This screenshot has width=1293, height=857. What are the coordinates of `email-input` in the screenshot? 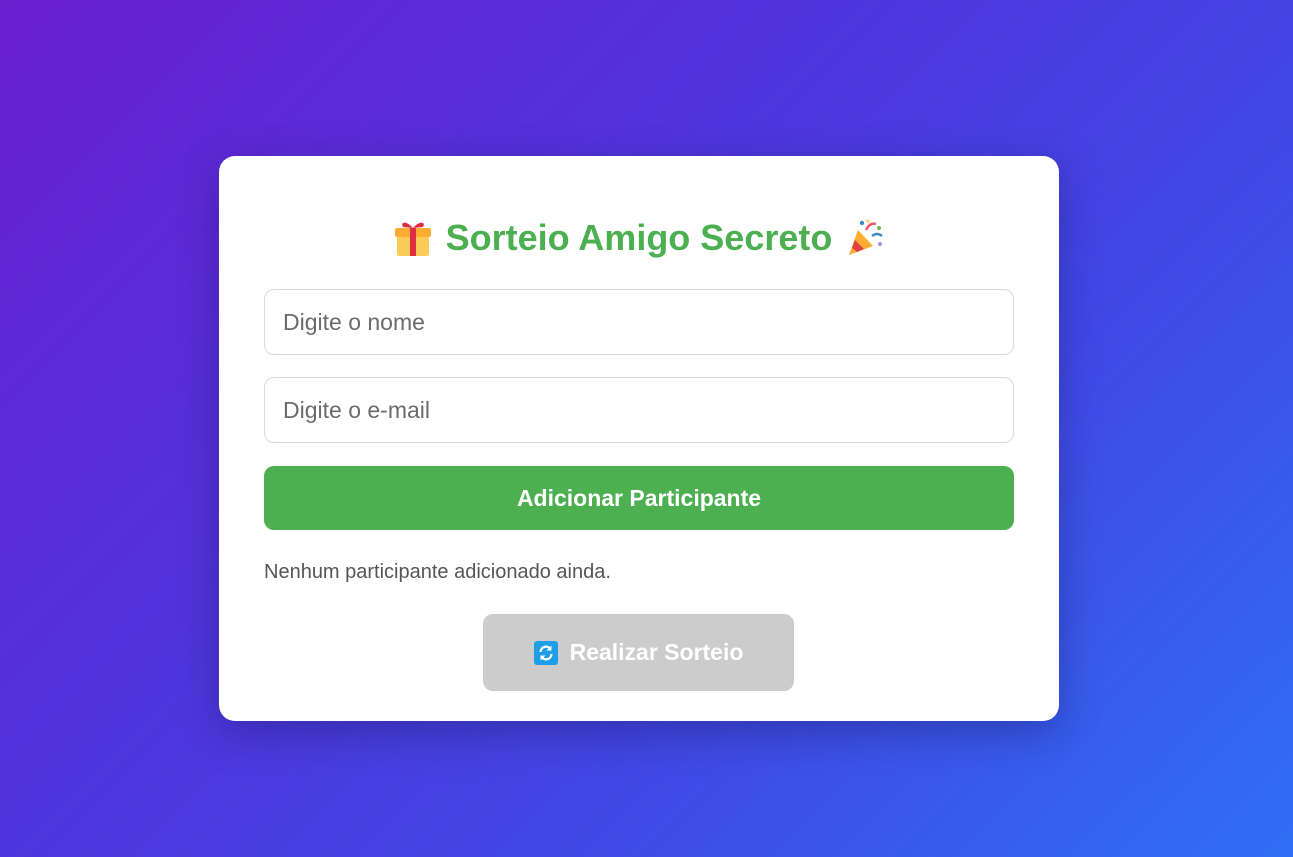 It's located at (639, 410).